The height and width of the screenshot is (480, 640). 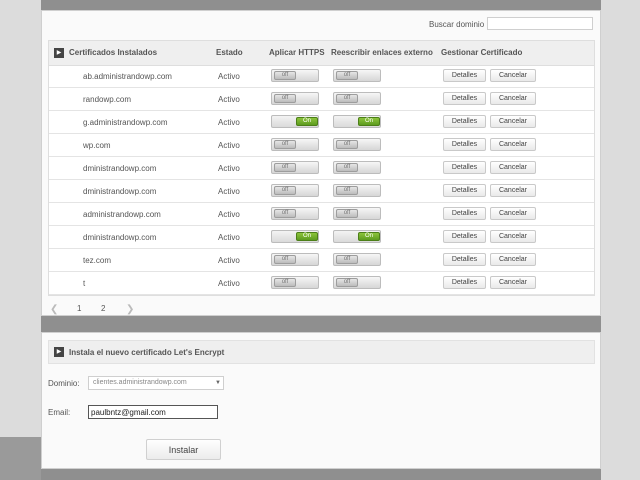 What do you see at coordinates (79, 308) in the screenshot?
I see `pager-page-1: 1` at bounding box center [79, 308].